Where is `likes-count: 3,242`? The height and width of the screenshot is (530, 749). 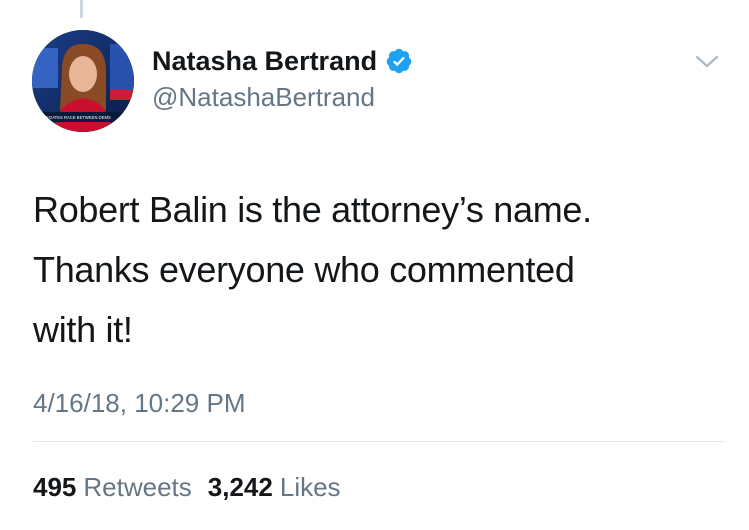 likes-count: 3,242 is located at coordinates (240, 487).